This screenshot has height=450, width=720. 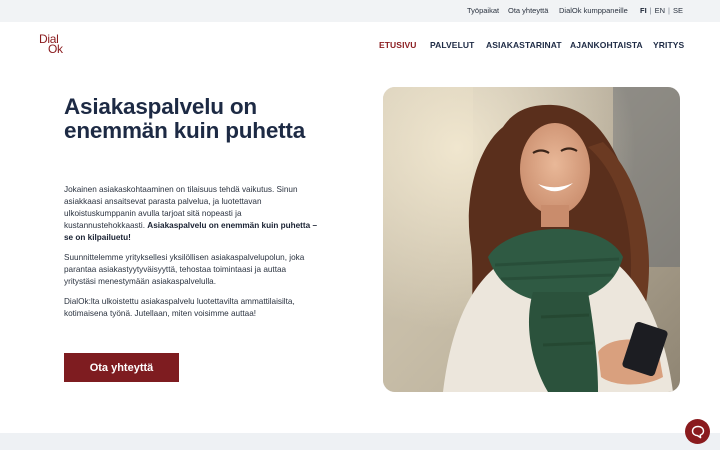 I want to click on nav-etusivu: ETUSIVU, so click(x=398, y=45).